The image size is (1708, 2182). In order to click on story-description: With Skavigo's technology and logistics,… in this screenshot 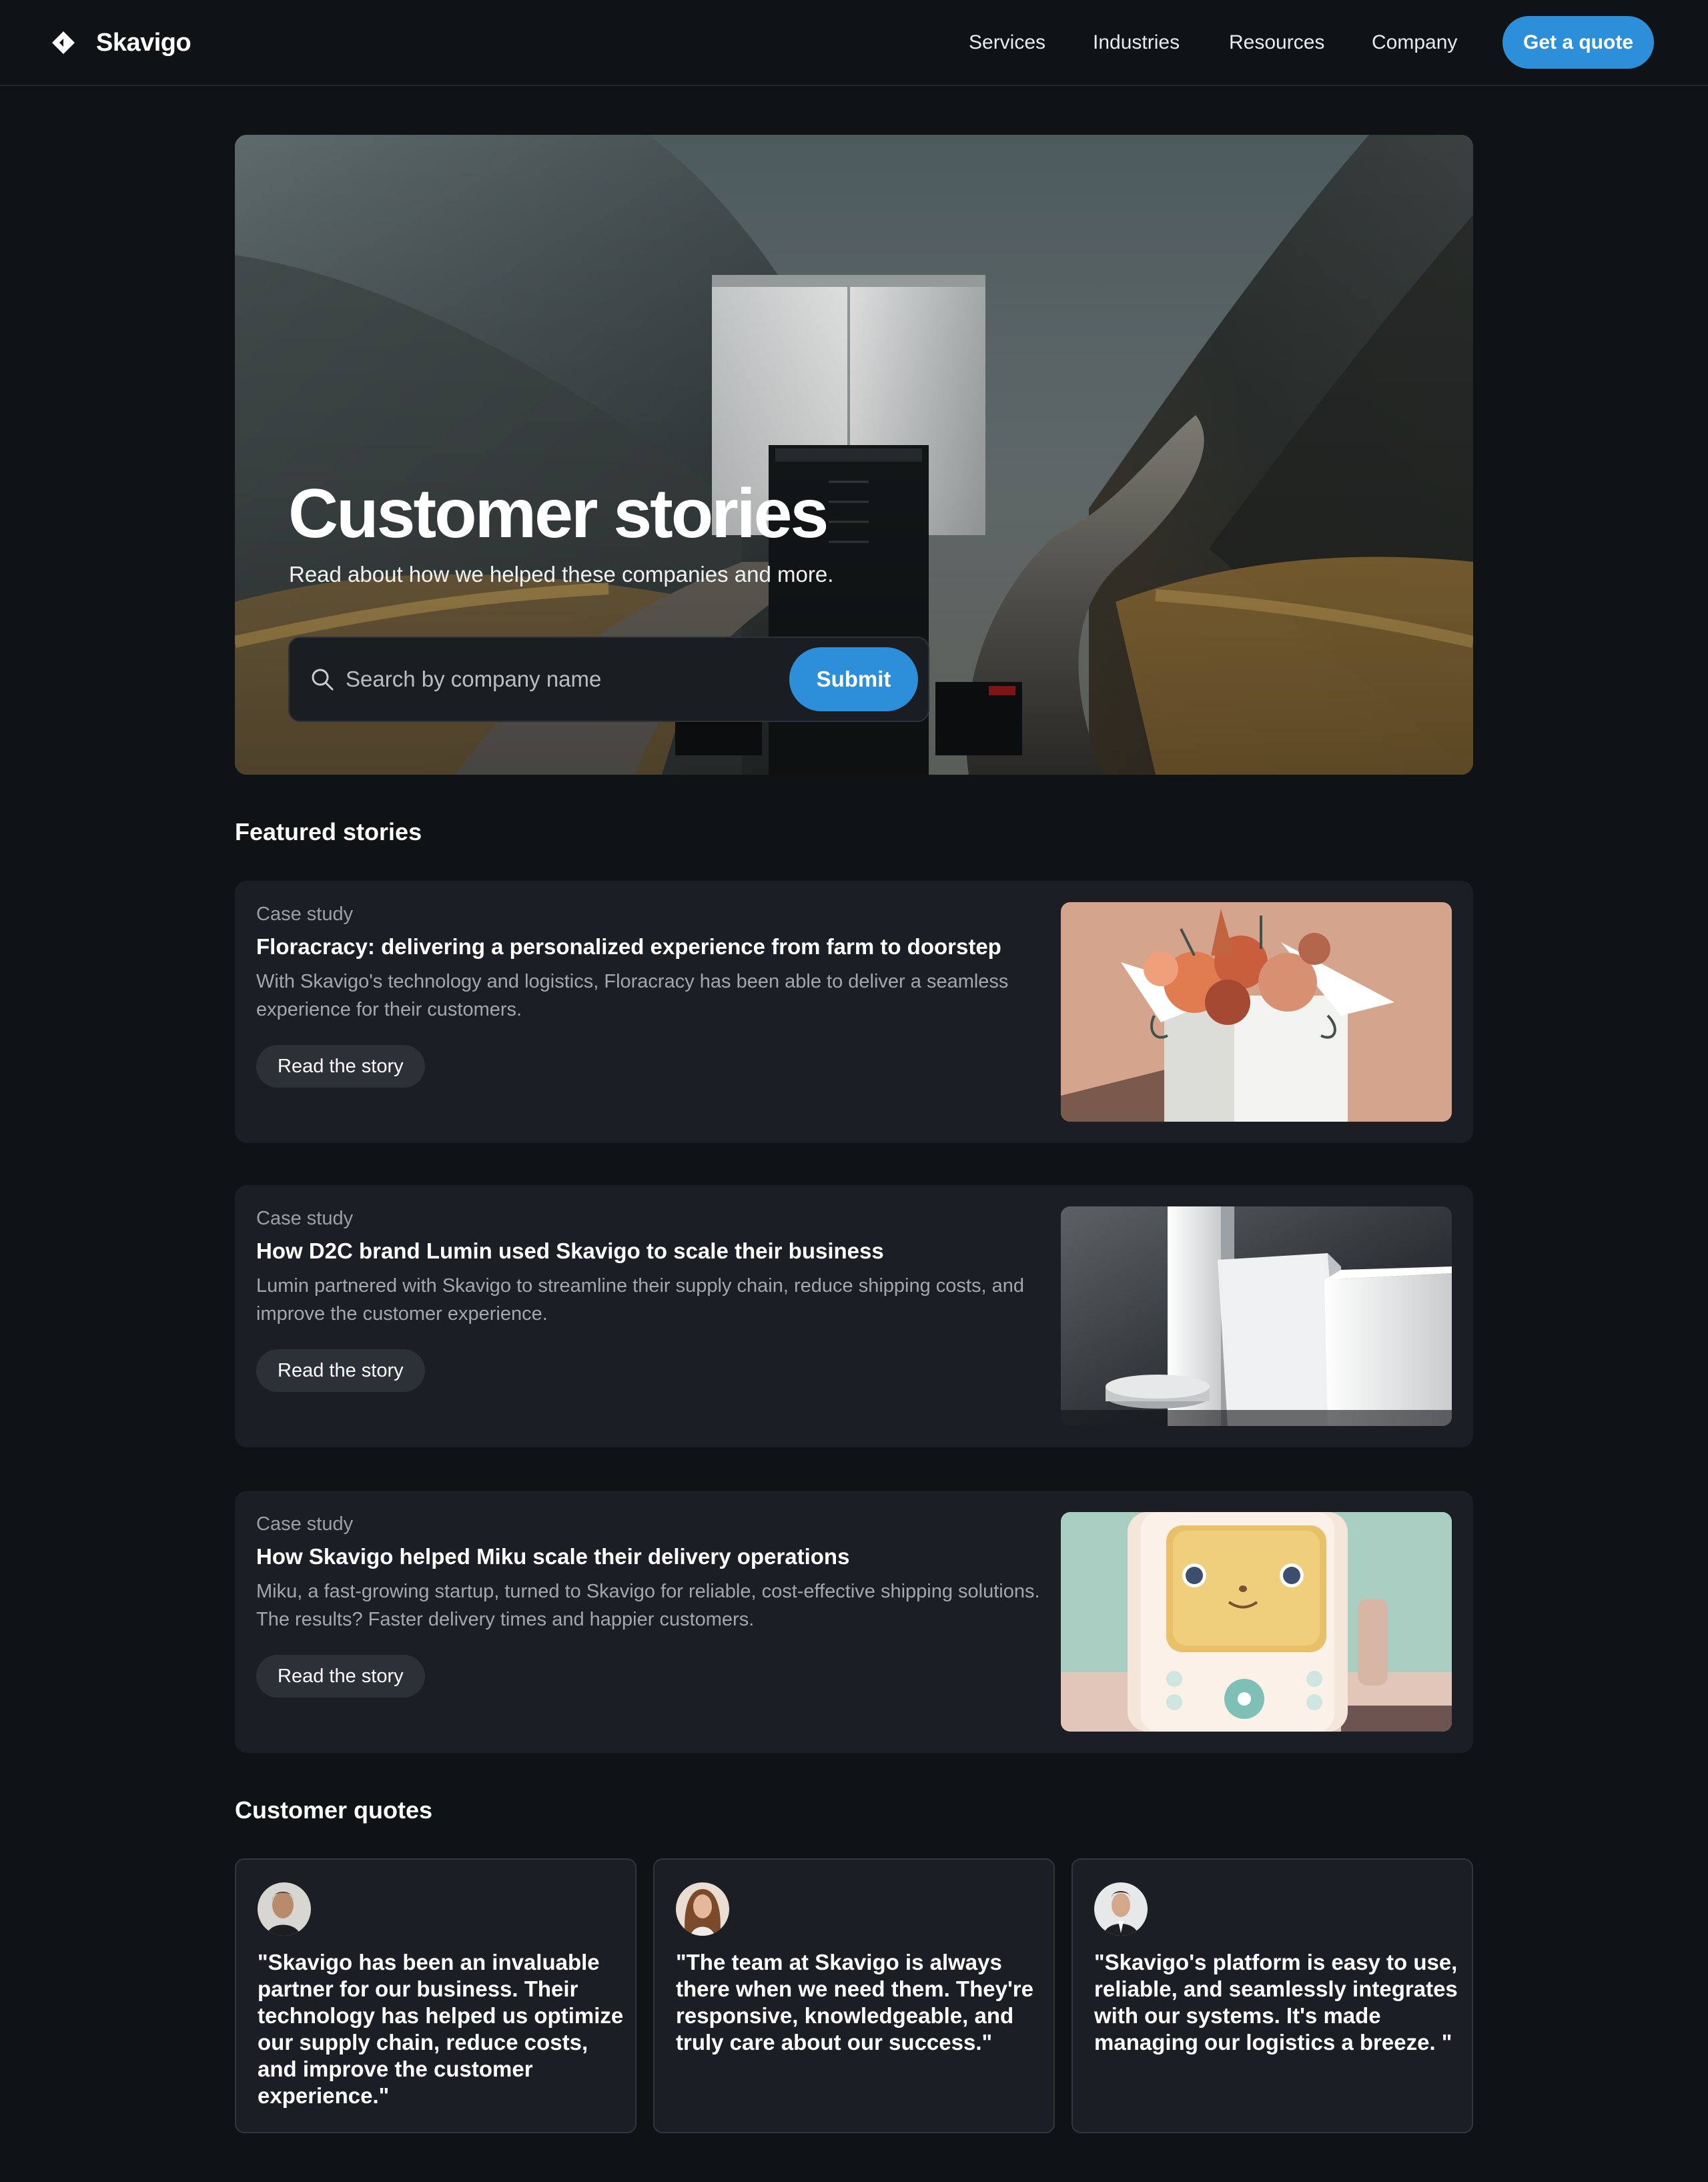, I will do `click(633, 995)`.